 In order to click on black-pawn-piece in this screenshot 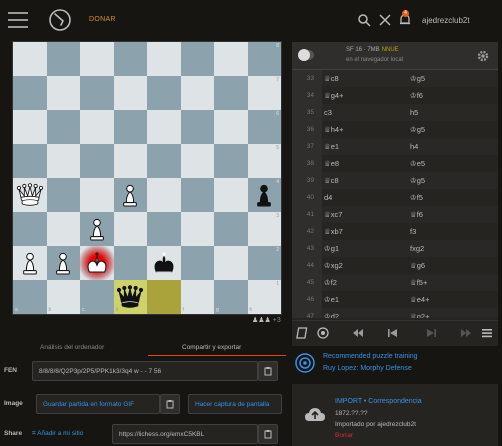, I will do `click(265, 195)`.